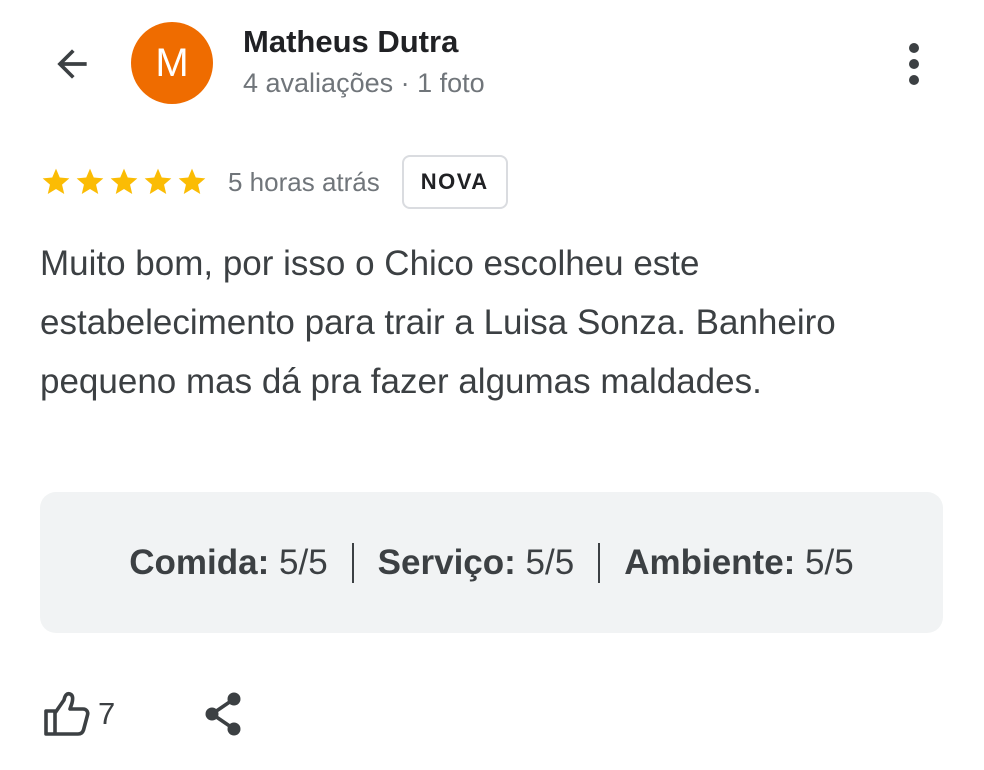 The height and width of the screenshot is (770, 984). I want to click on rating-row: 5 horas atrás NOVA, so click(274, 182).